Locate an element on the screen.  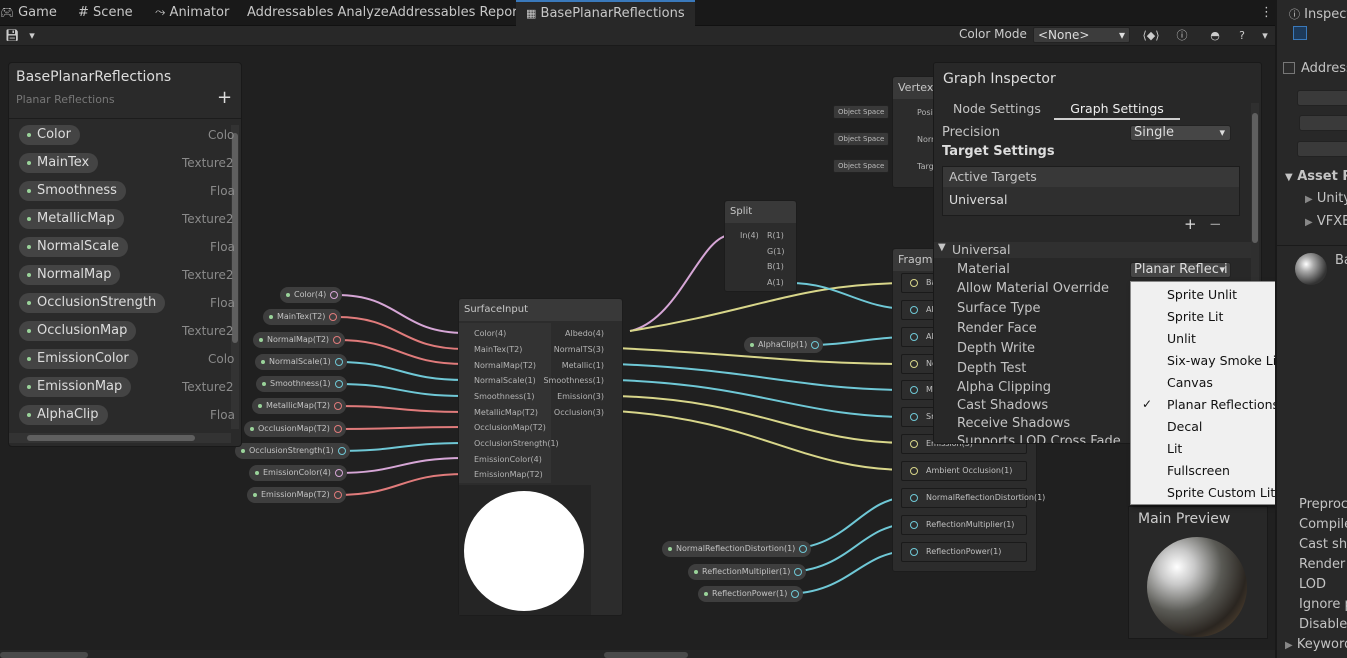
graph-property-reflectionpower: ReflectionPower(1) is located at coordinates (751, 594).